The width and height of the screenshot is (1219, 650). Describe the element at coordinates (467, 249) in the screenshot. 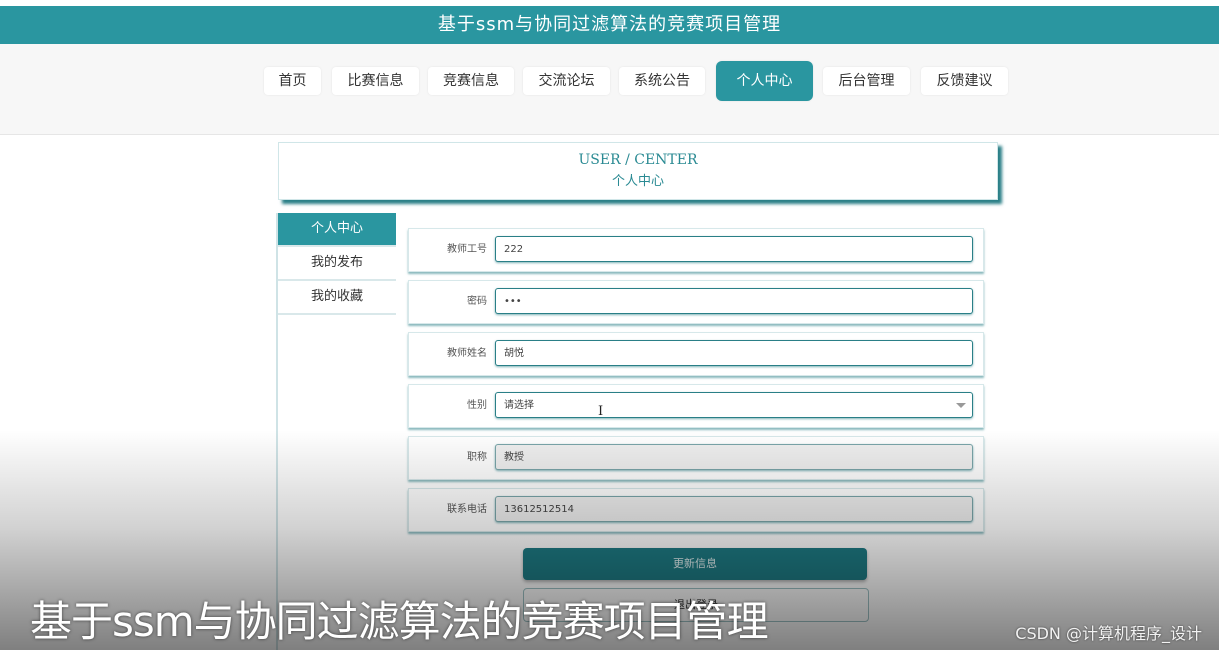

I see `teacher-id-label: 教师工号` at that location.